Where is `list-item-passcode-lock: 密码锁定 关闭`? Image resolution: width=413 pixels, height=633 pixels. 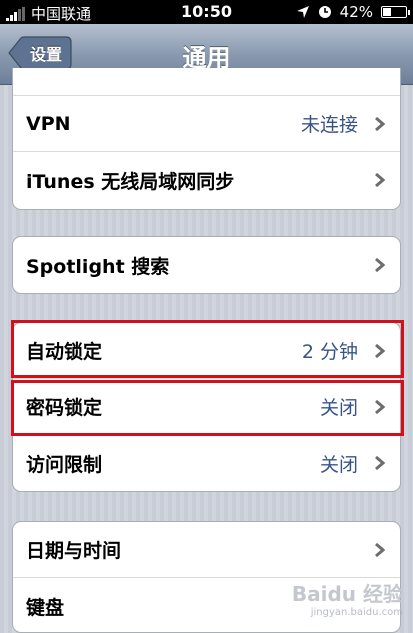 list-item-passcode-lock: 密码锁定 关闭 is located at coordinates (206, 407).